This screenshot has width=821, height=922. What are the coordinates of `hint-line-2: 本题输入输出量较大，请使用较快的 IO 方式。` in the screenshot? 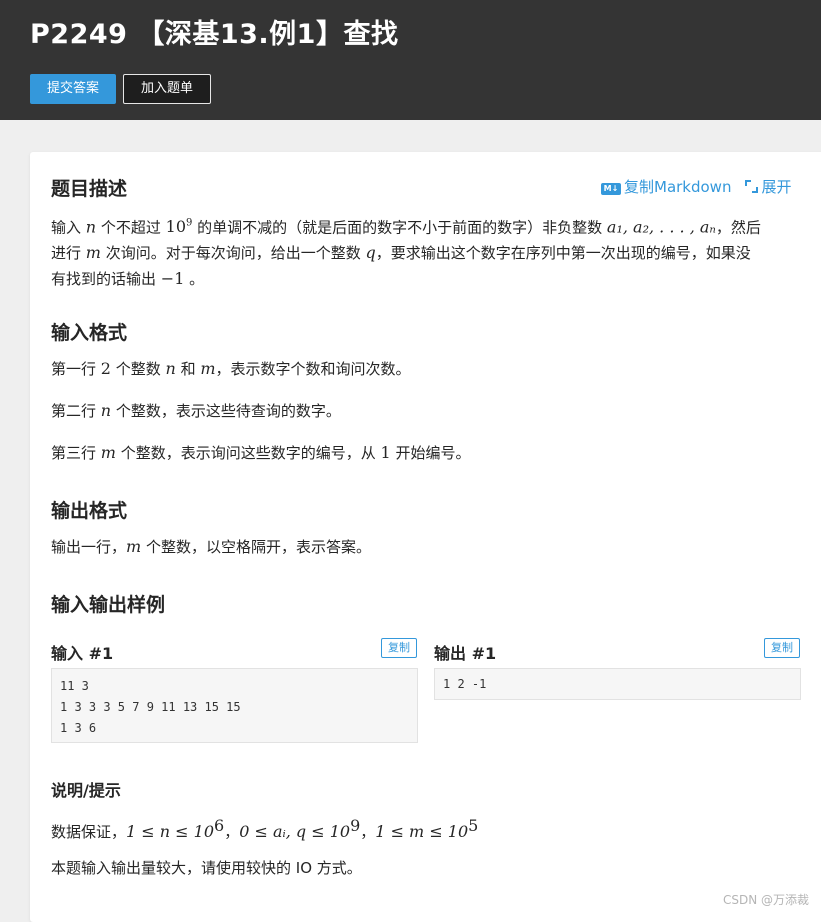 It's located at (206, 868).